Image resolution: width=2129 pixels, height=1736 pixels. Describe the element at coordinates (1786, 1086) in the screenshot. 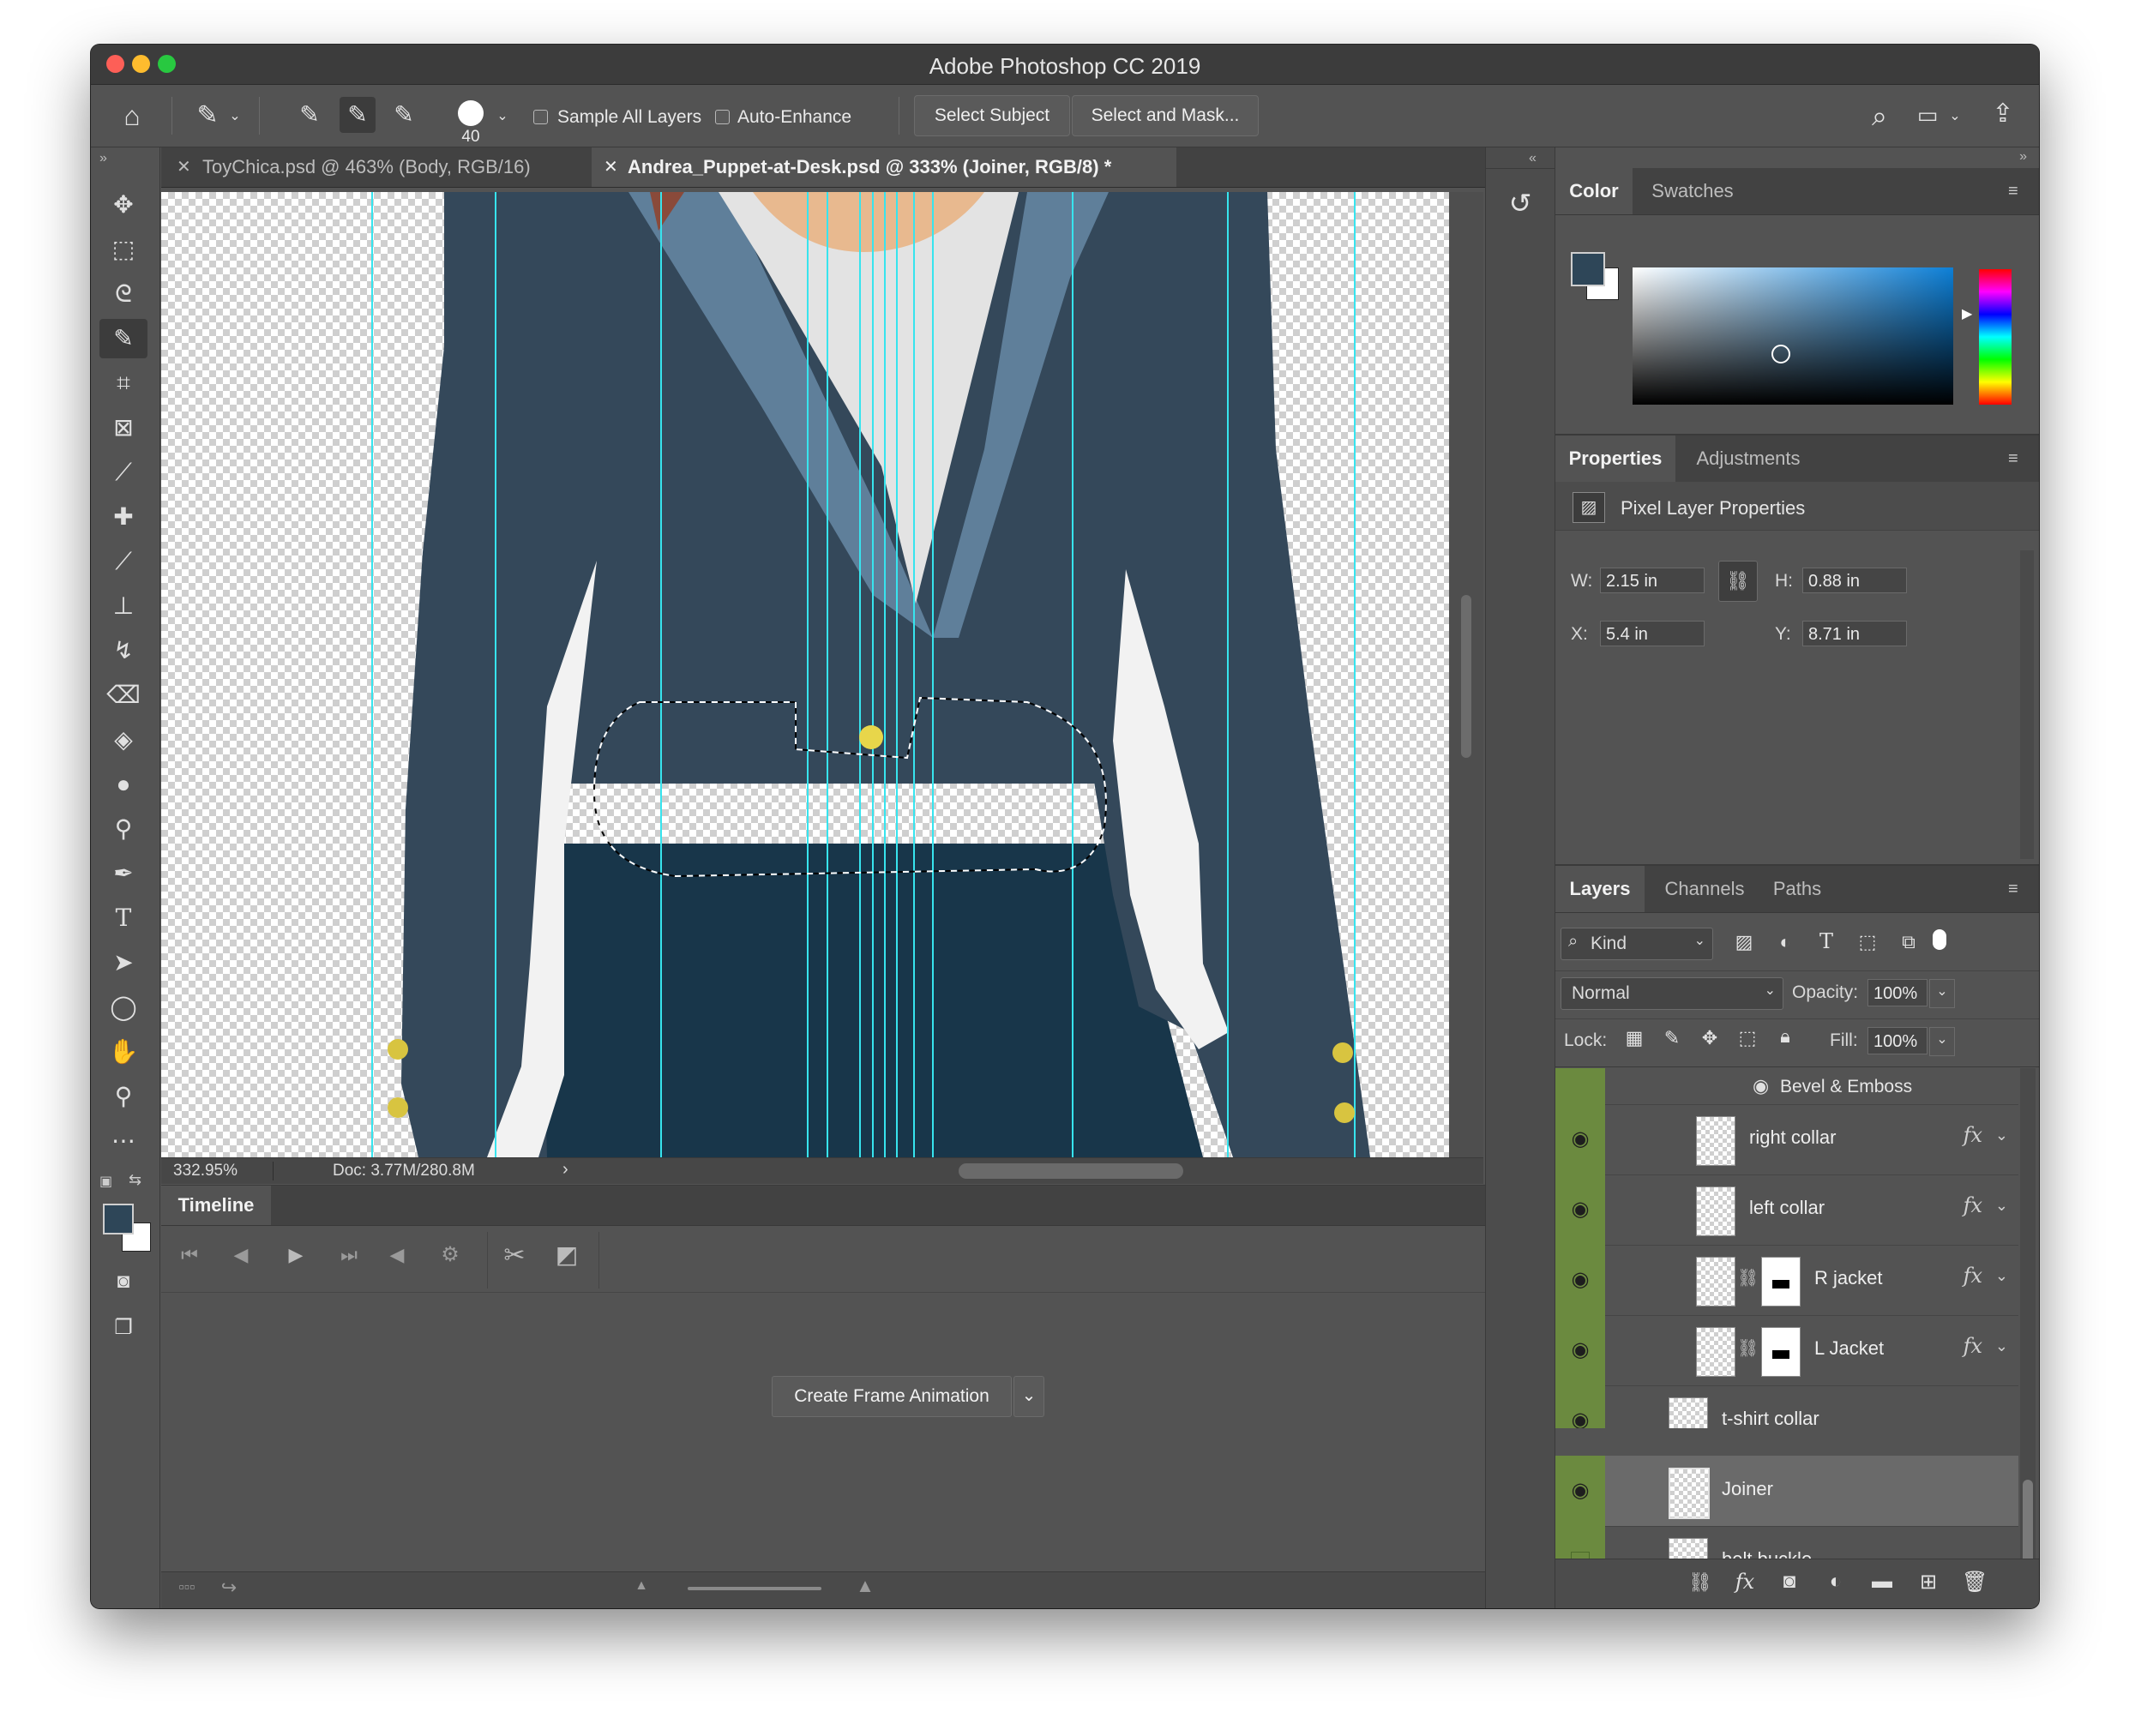

I see `effect-row: ◉ Bevel & Emboss` at that location.